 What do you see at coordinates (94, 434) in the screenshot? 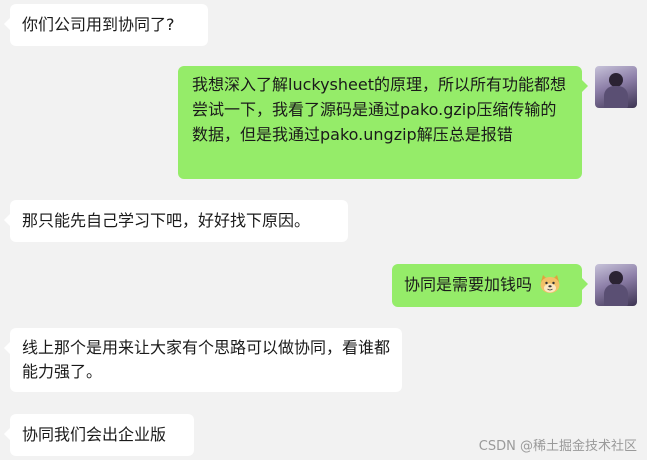
I see `message-text: 协同我们会出企业版` at bounding box center [94, 434].